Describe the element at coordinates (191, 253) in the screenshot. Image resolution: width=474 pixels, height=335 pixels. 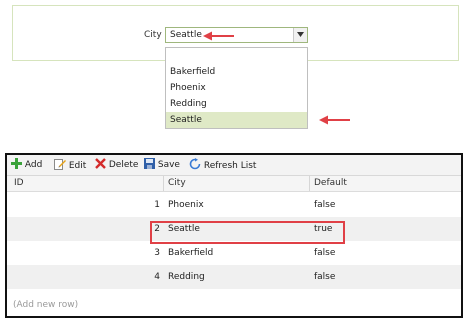
I see `cell-city: Bakerfield` at that location.